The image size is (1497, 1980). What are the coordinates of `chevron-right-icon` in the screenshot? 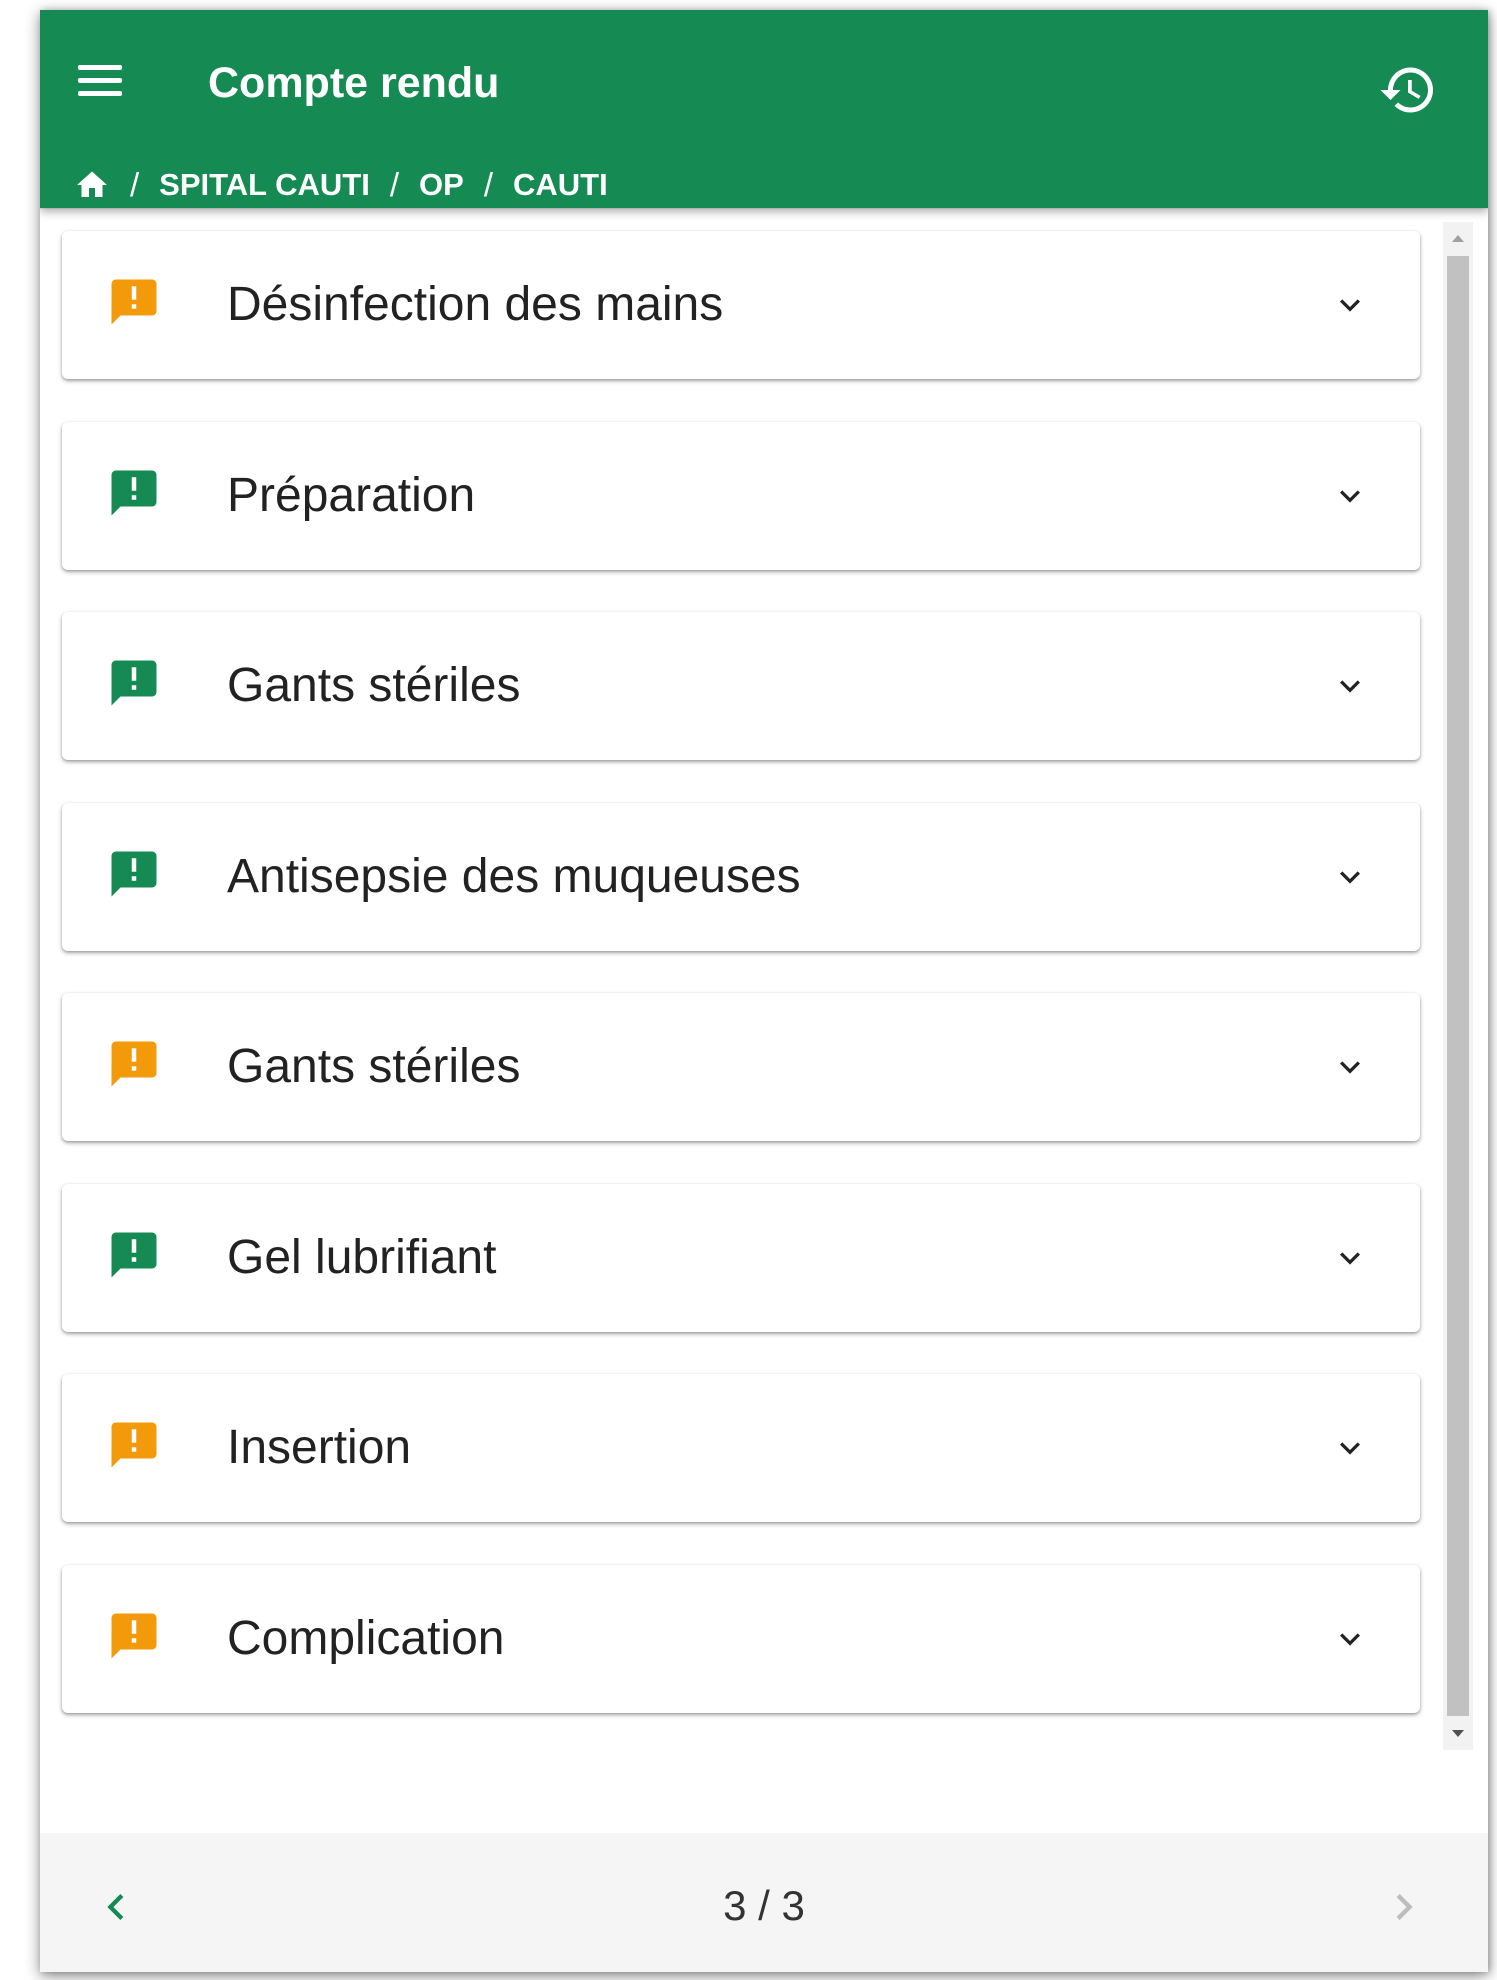 It's located at (1404, 1907).